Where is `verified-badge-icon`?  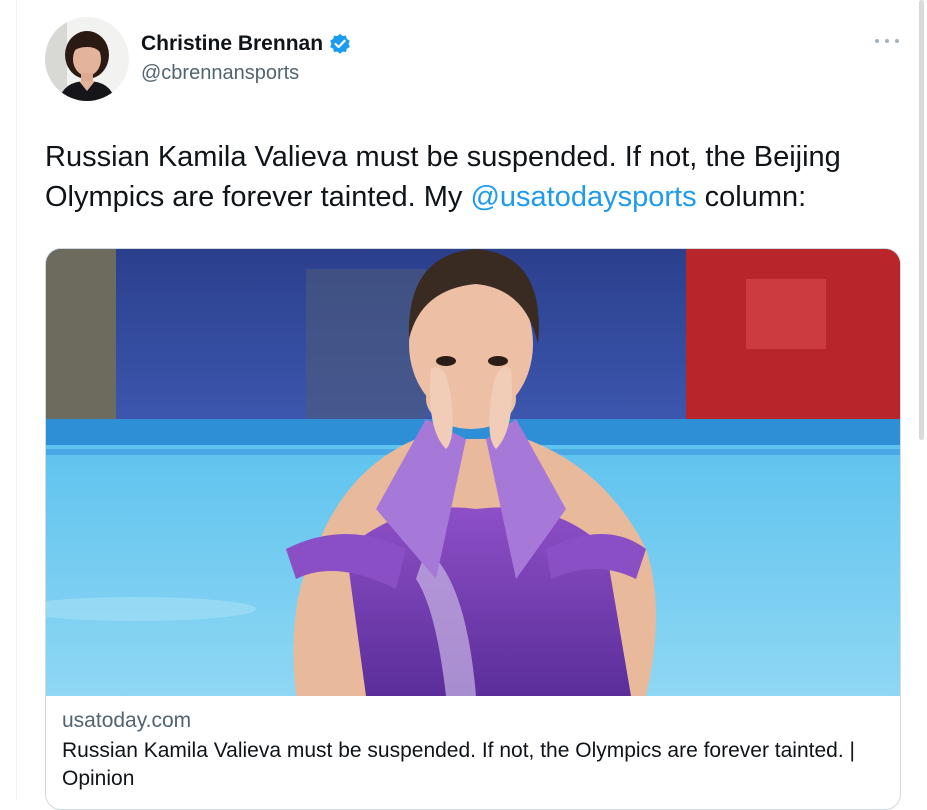
verified-badge-icon is located at coordinates (340, 44).